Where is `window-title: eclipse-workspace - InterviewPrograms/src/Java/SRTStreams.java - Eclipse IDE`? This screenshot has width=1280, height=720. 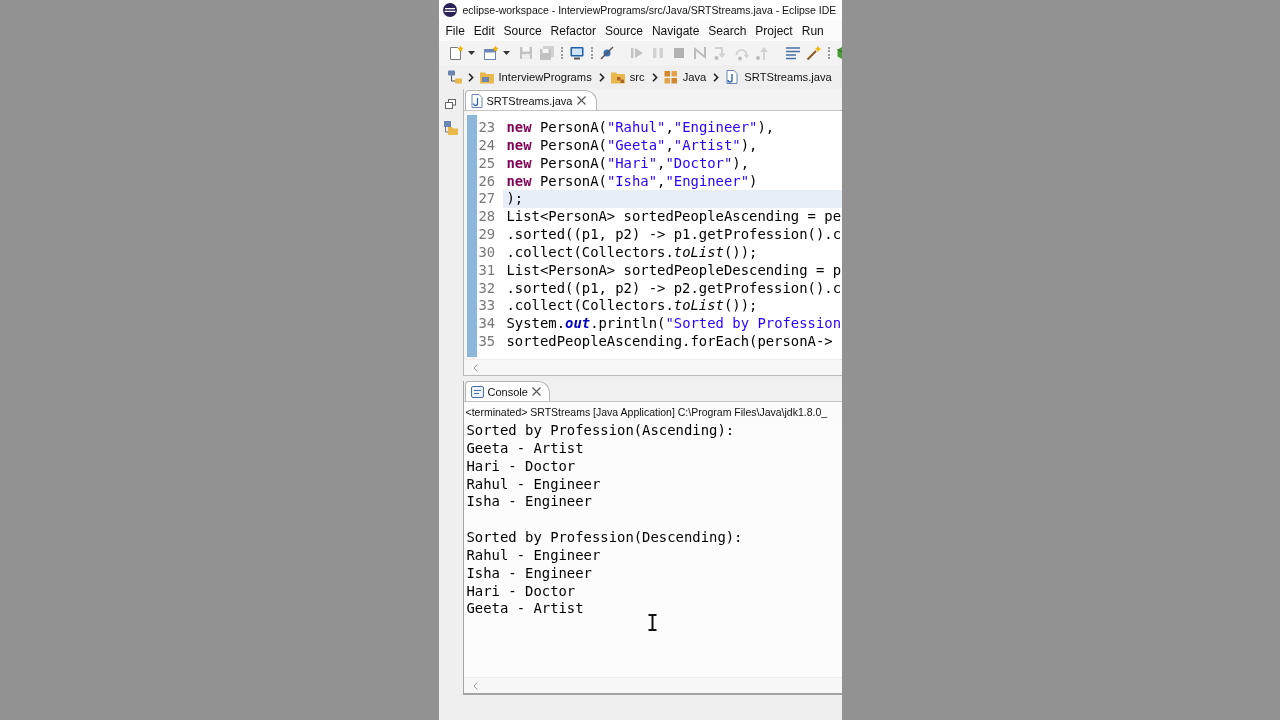
window-title: eclipse-workspace - InterviewPrograms/src/Java/SRTStreams.java - Eclipse IDE is located at coordinates (649, 10).